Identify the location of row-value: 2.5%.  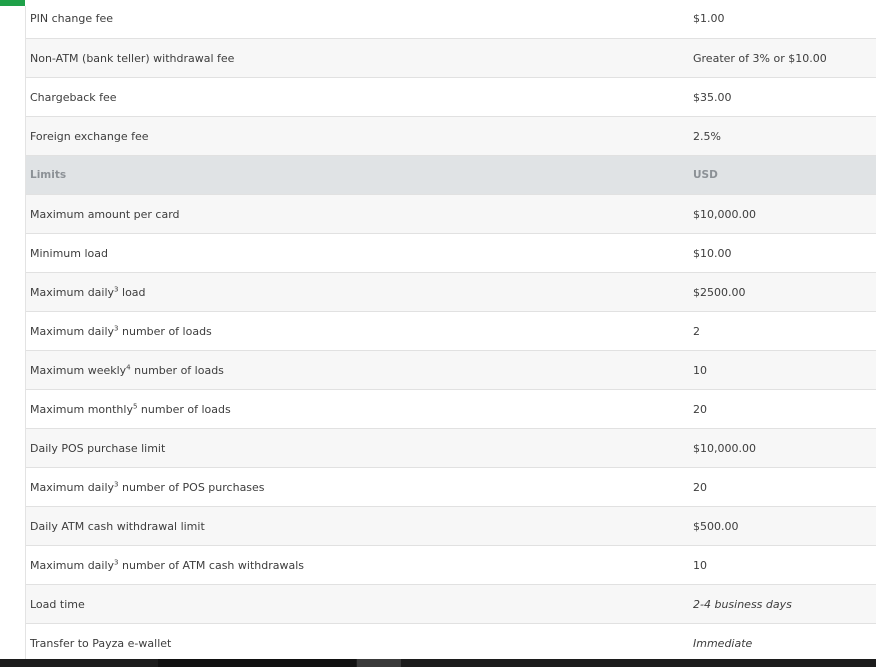
(782, 136).